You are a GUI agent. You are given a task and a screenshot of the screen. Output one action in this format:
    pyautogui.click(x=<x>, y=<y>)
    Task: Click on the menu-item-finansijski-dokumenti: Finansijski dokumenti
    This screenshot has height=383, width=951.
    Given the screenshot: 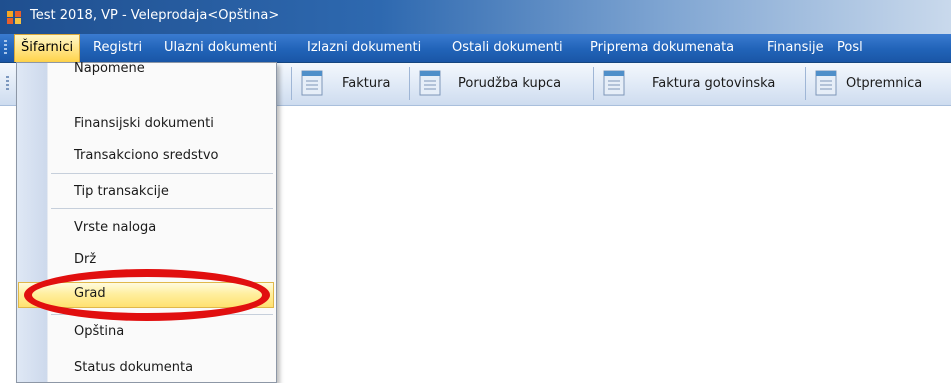 What is the action you would take?
    pyautogui.click(x=146, y=125)
    